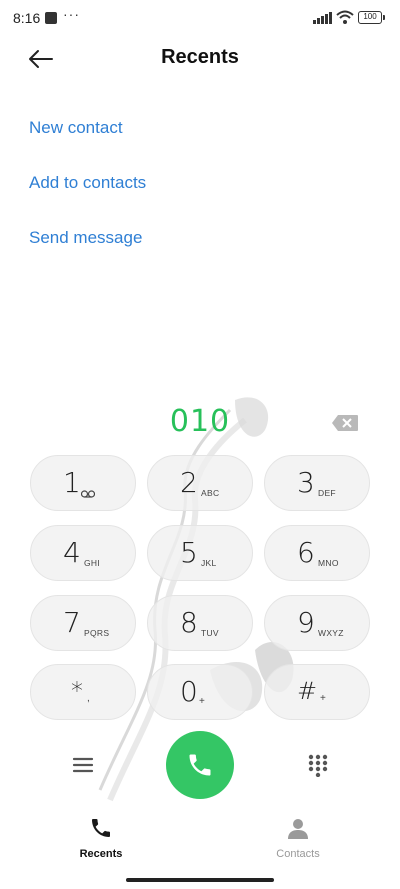 Image resolution: width=400 pixels, height=889 pixels. What do you see at coordinates (317, 623) in the screenshot?
I see `key-9: 9 WXYZ` at bounding box center [317, 623].